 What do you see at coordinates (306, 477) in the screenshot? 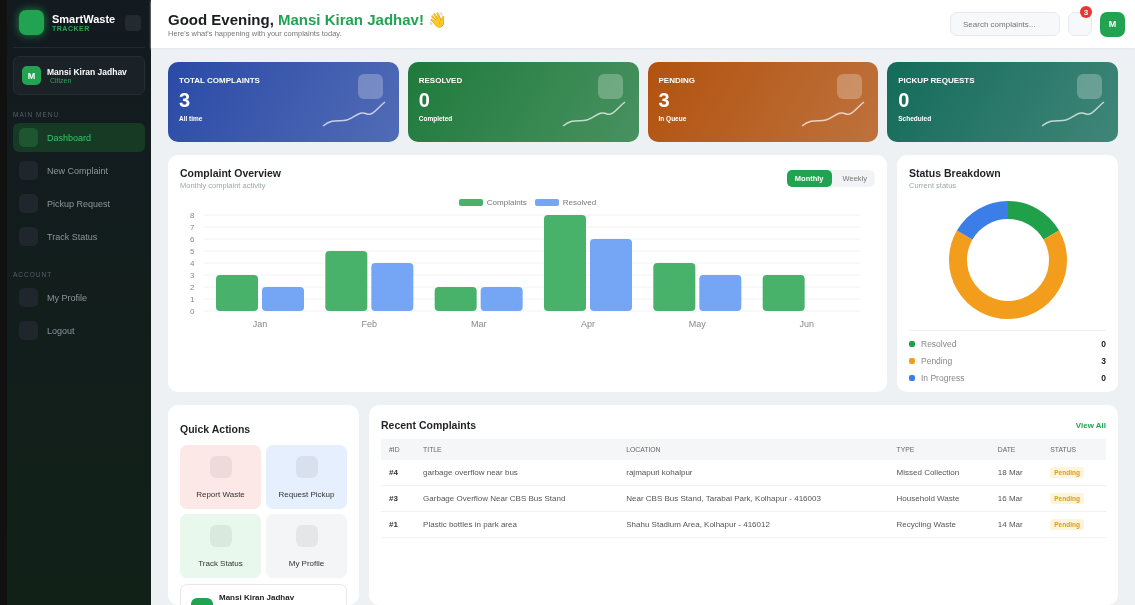
I see `quick-action-tile: Request Pickup` at bounding box center [306, 477].